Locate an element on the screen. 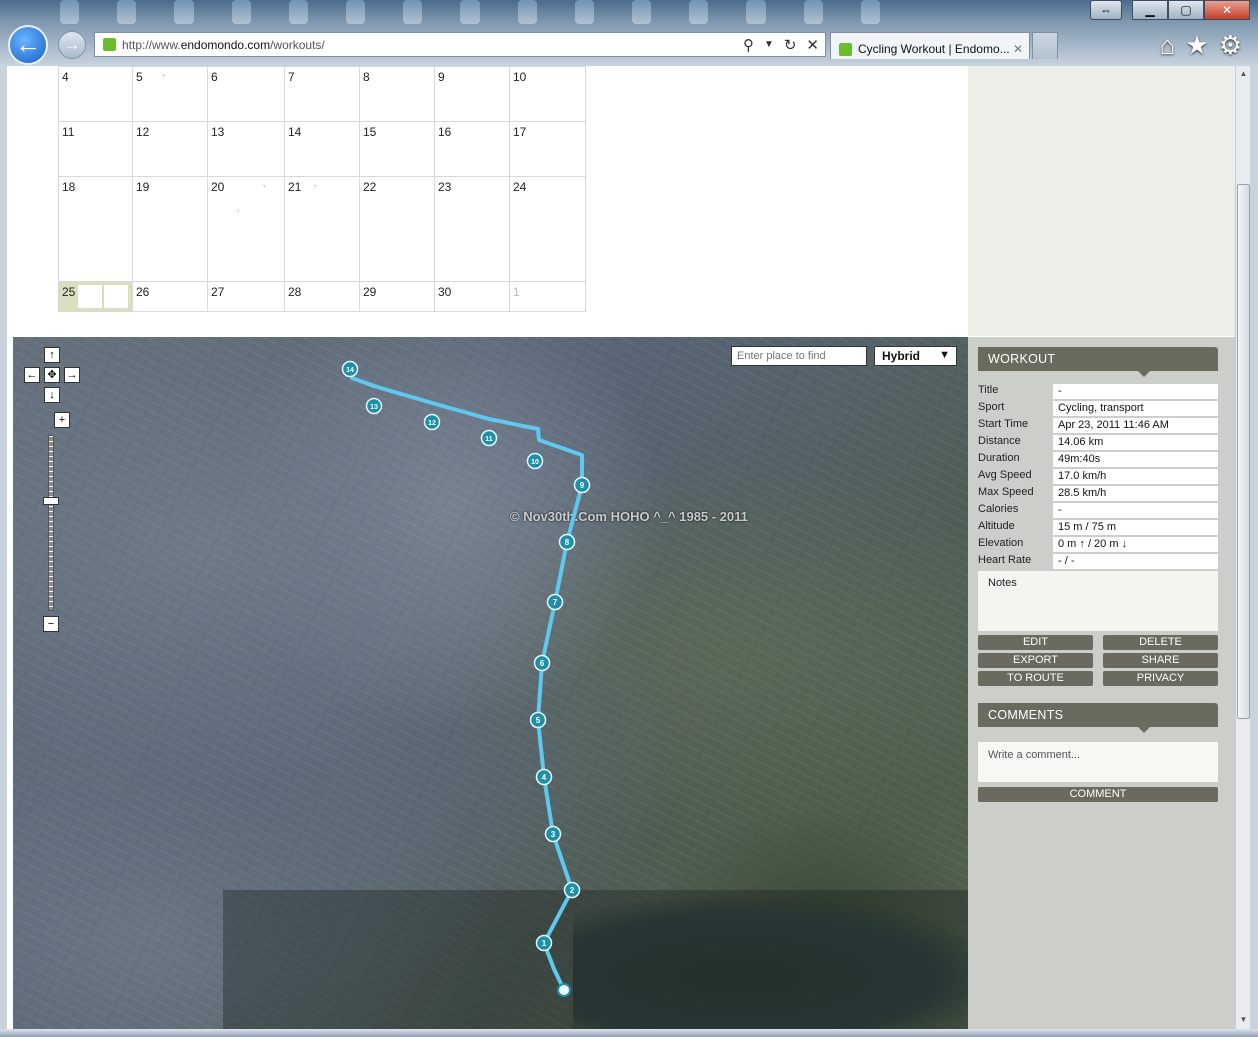 This screenshot has width=1258, height=1037. calendar-day-cell: 7 🚲 🚲 is located at coordinates (322, 94).